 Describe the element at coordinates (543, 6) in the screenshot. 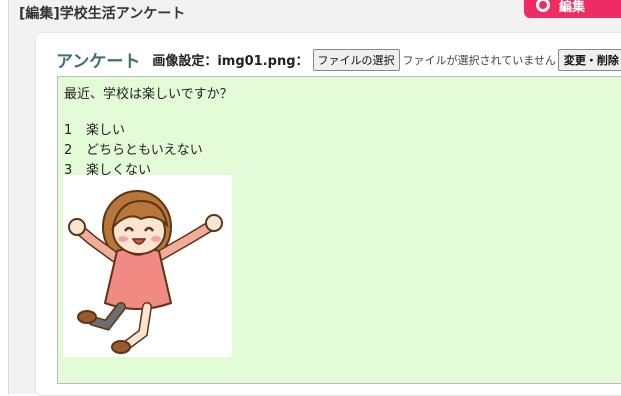

I see `circle-icon` at that location.